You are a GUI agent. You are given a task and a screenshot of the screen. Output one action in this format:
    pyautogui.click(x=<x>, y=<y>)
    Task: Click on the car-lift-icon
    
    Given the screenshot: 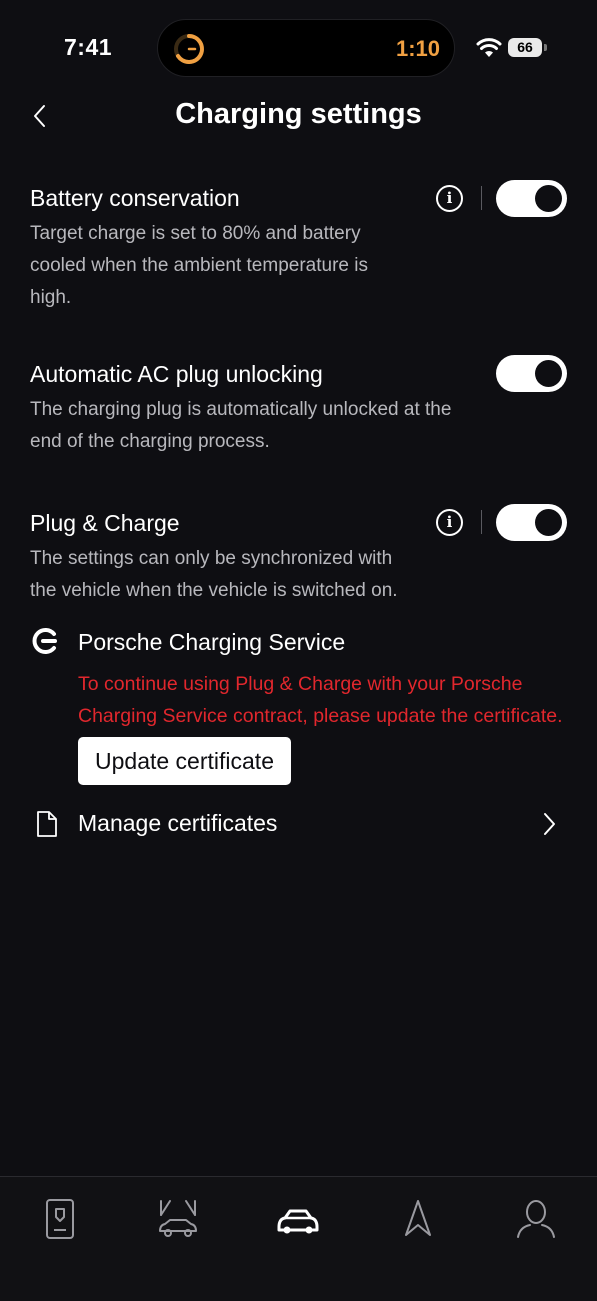 What is the action you would take?
    pyautogui.click(x=178, y=1219)
    